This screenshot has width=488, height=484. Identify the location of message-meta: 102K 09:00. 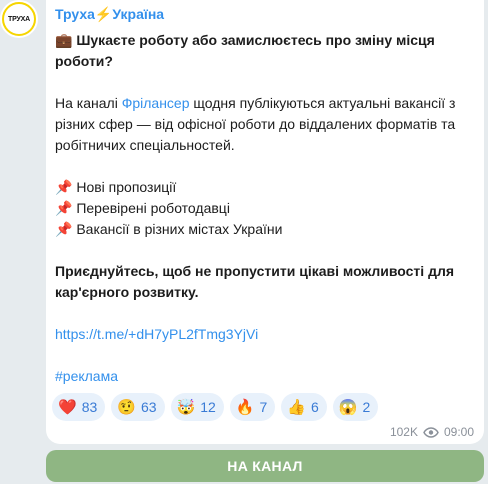
(432, 432).